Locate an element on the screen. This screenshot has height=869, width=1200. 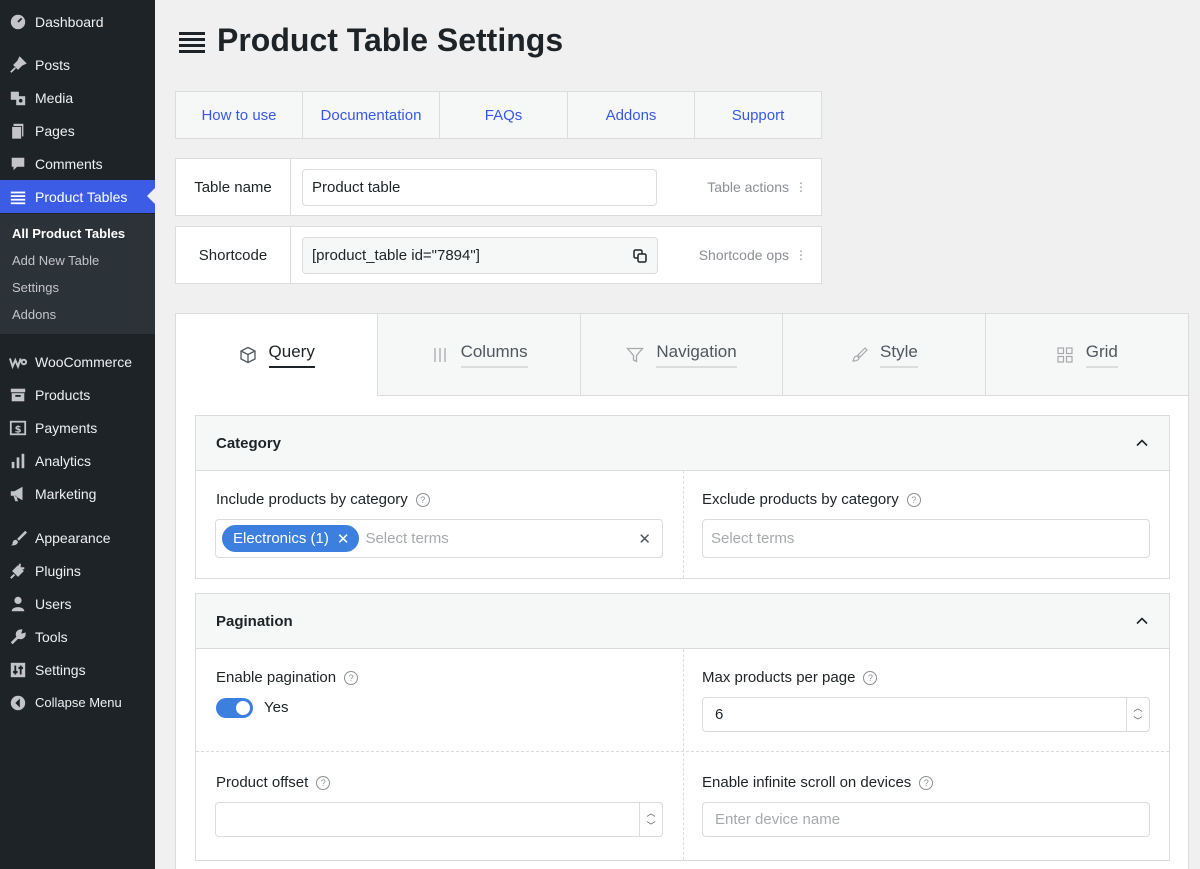
menu-posts: Posts is located at coordinates (77, 64).